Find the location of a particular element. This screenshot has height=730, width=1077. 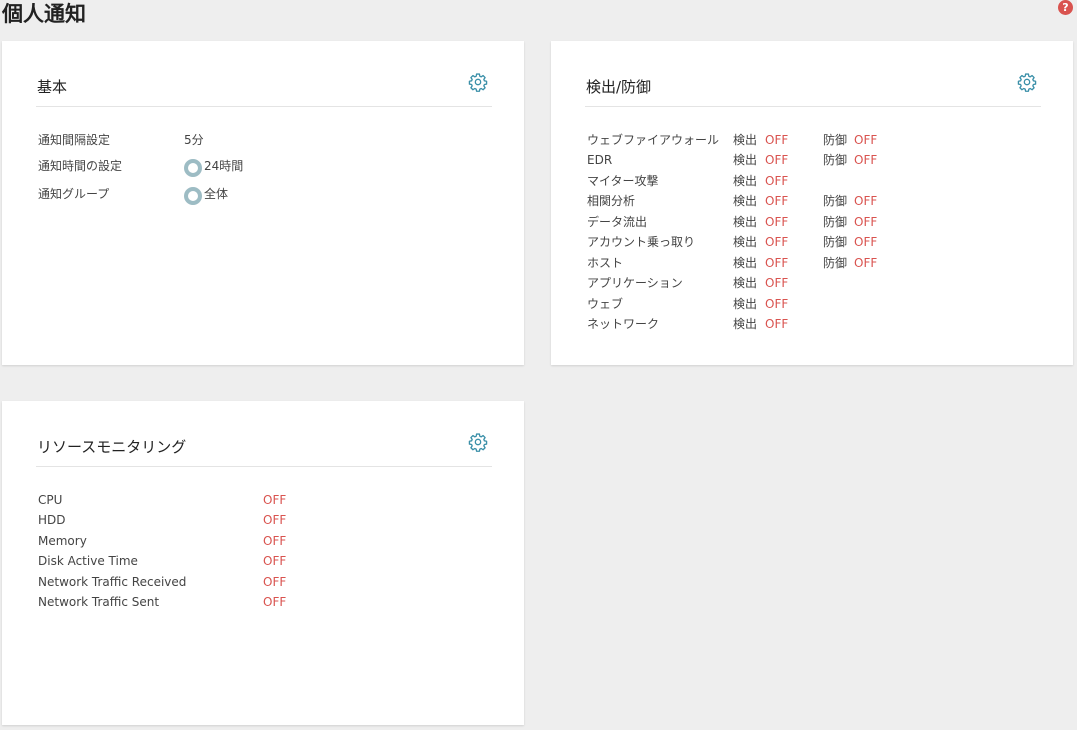

page-title: 個人通知 is located at coordinates (44, 14).